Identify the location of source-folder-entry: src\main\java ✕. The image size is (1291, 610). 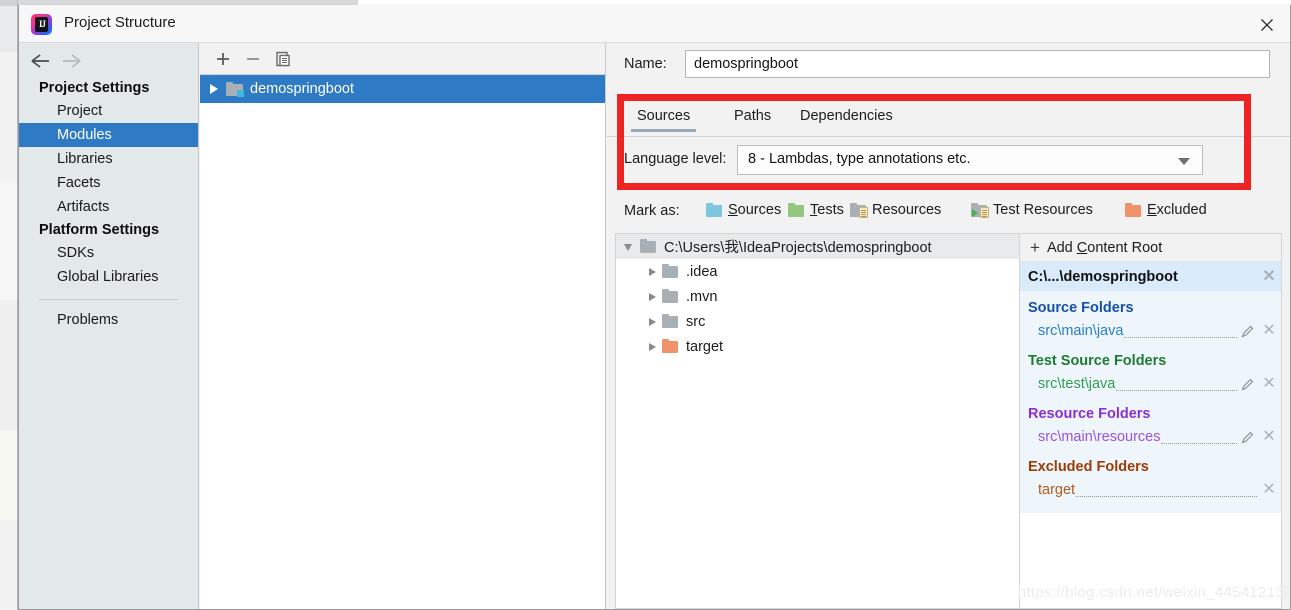
(1150, 331).